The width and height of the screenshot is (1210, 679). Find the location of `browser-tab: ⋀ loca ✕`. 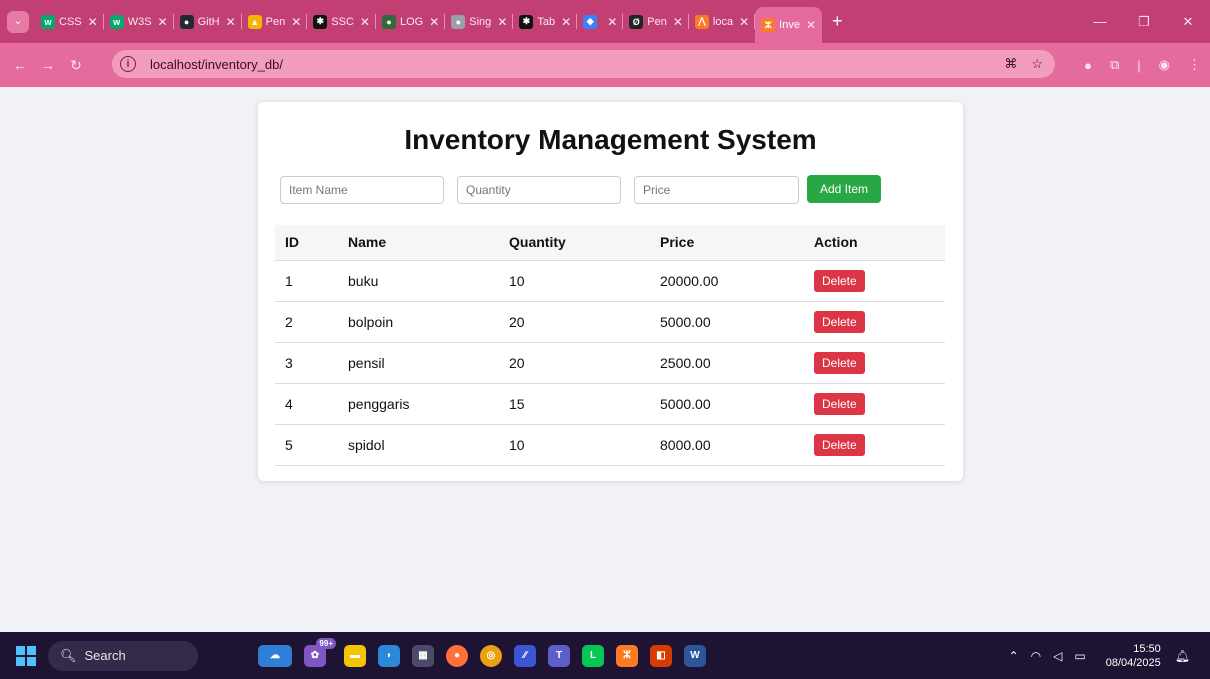

browser-tab: ⋀ loca ✕ is located at coordinates (722, 21).